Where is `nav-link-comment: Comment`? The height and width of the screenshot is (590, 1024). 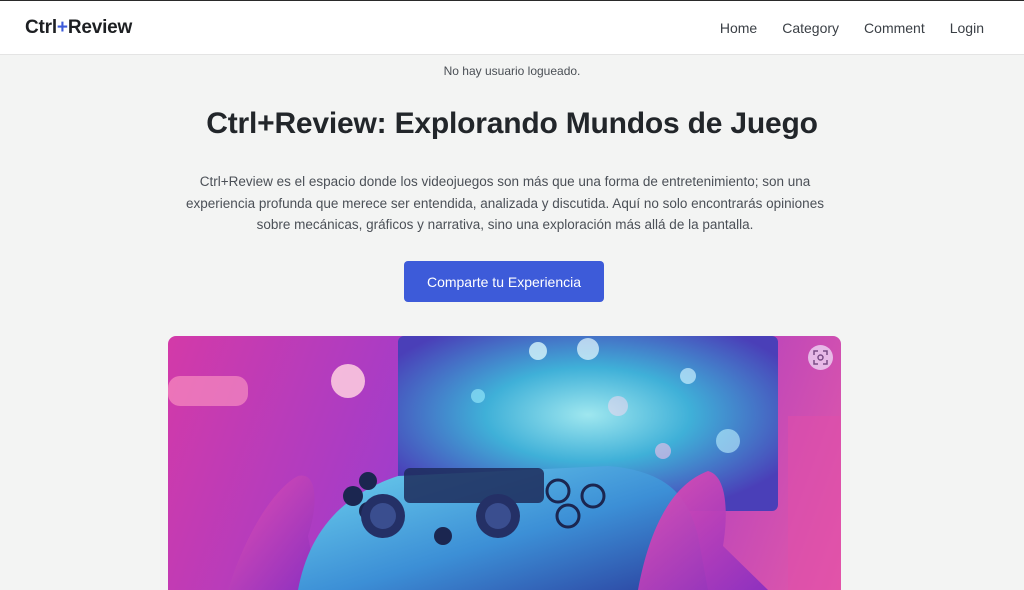
nav-link-comment: Comment is located at coordinates (894, 28).